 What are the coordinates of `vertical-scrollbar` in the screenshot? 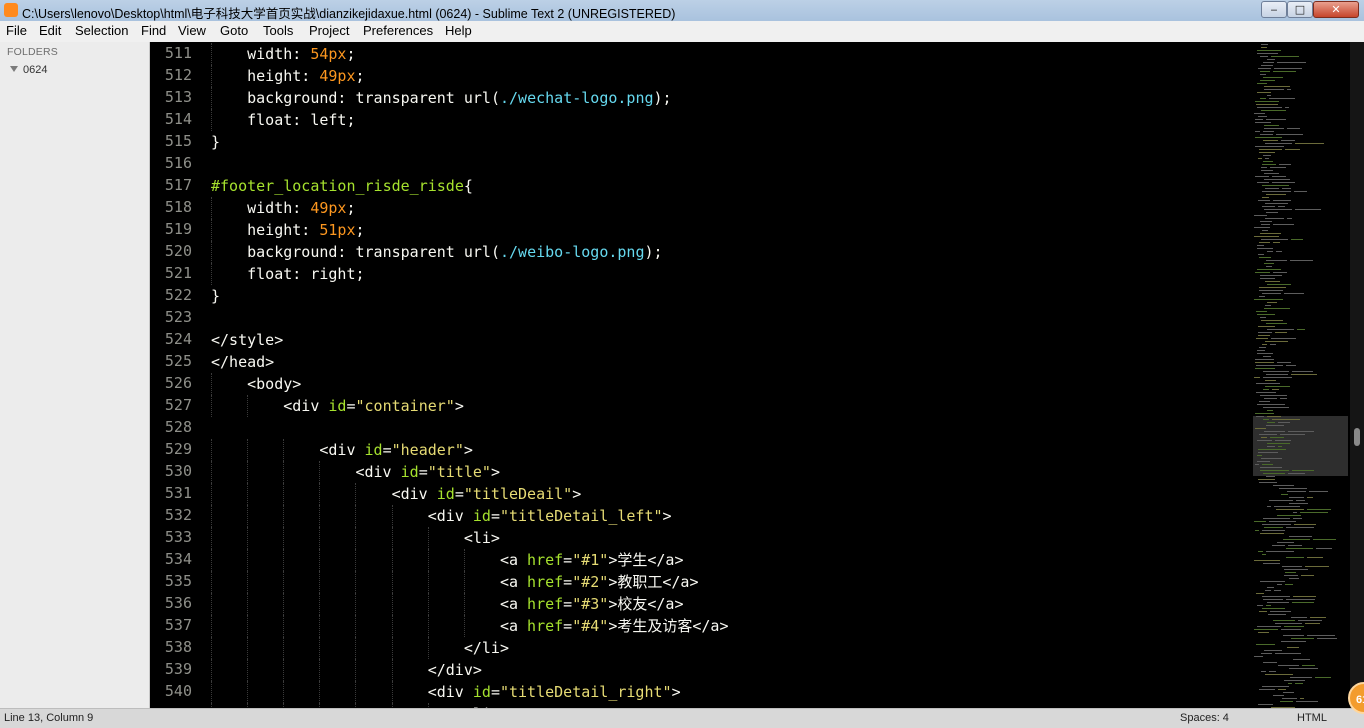 It's located at (1357, 375).